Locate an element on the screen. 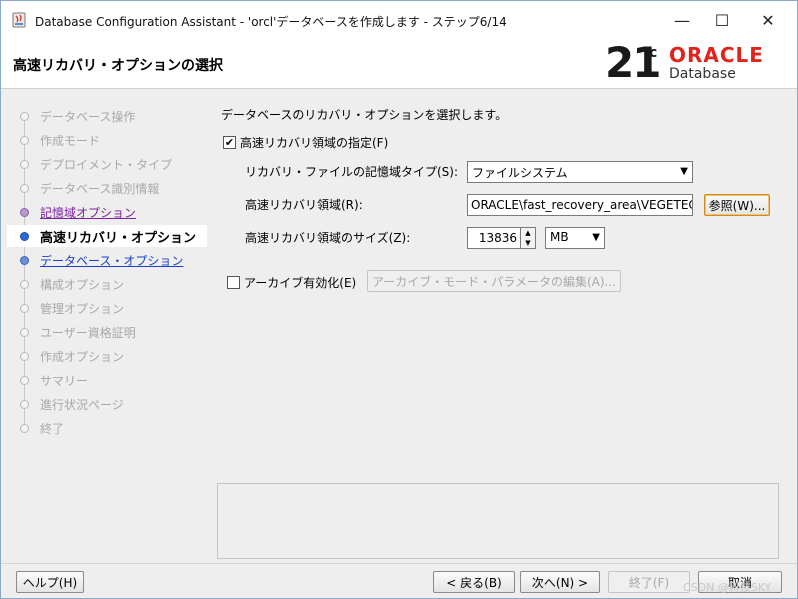  logo-product: Database is located at coordinates (702, 74).